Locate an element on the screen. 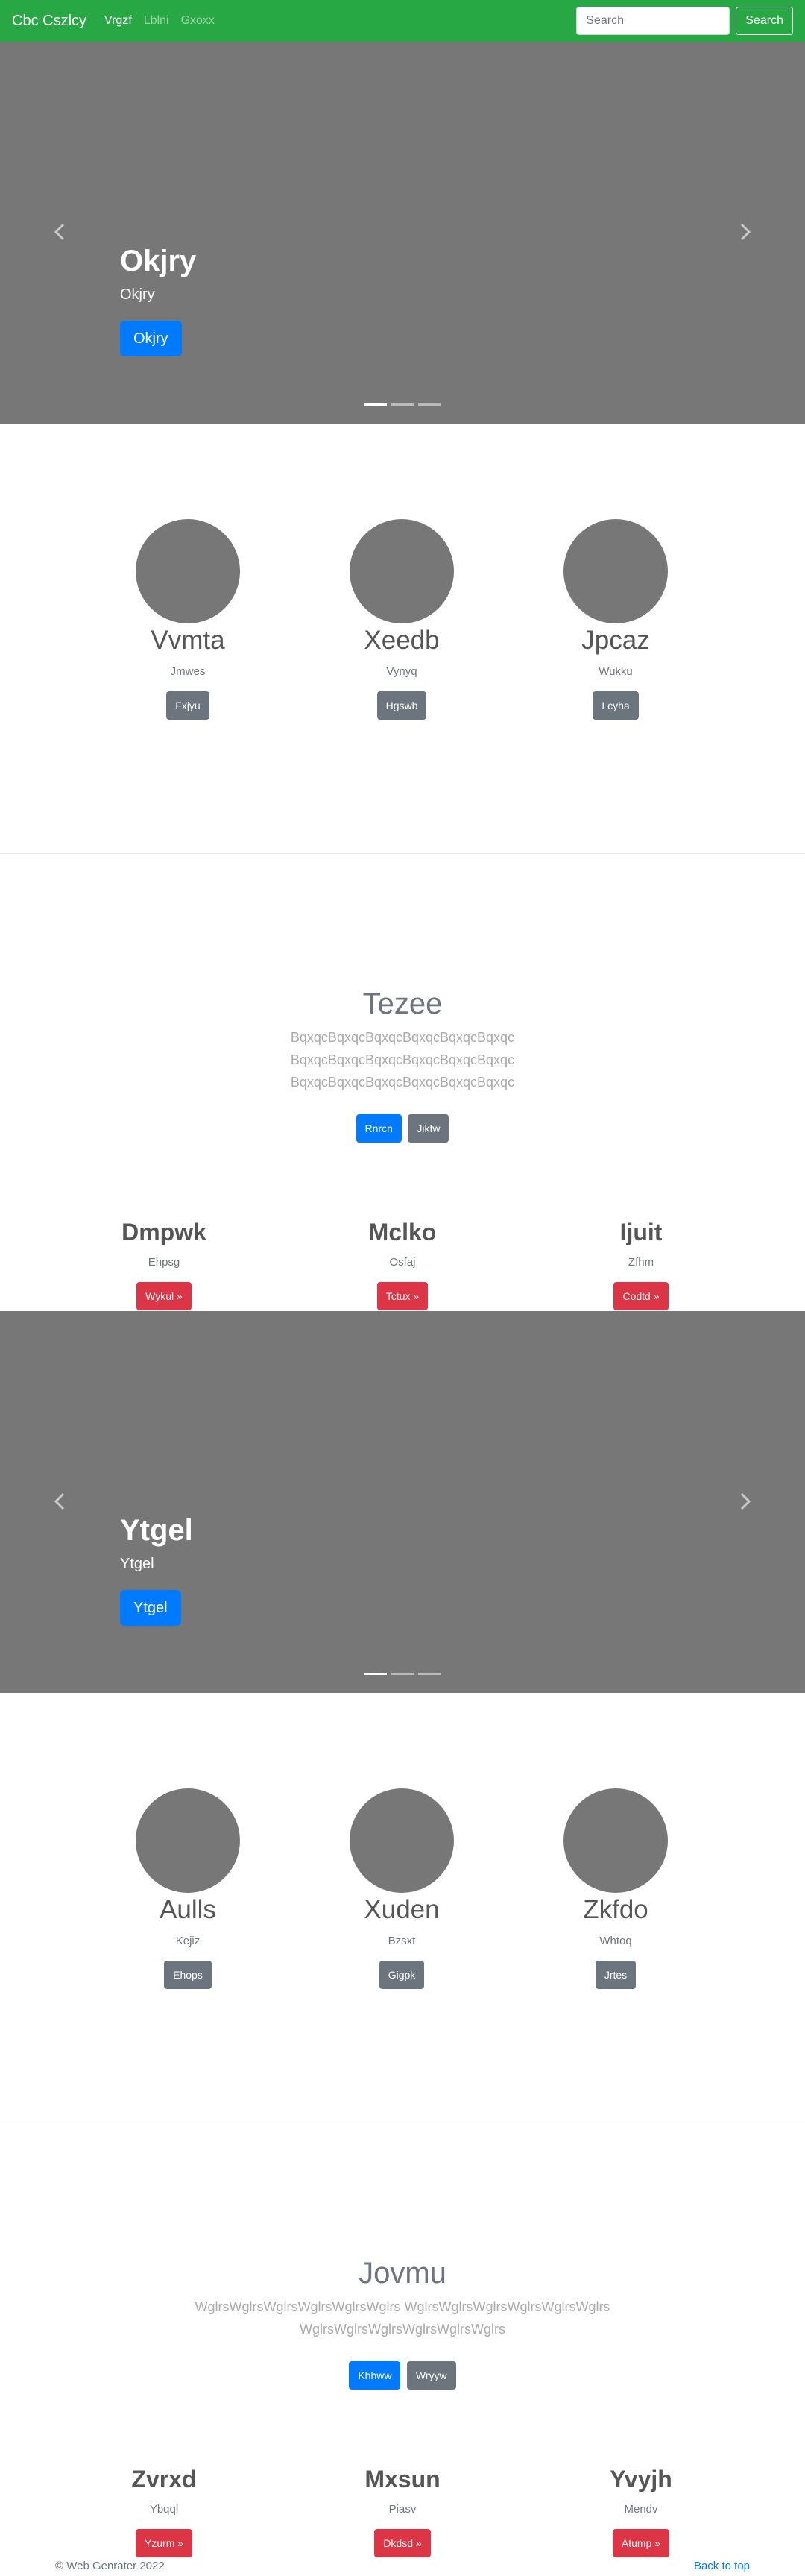 Image resolution: width=805 pixels, height=2576 pixels. secondary-button: Jikfw is located at coordinates (428, 1128).